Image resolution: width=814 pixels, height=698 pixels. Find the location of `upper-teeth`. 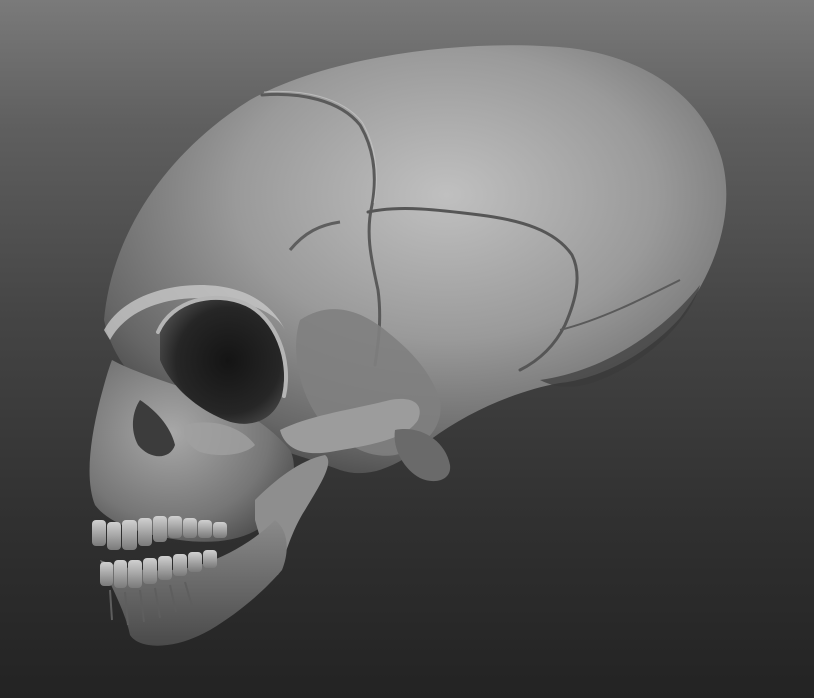

upper-teeth is located at coordinates (159, 533).